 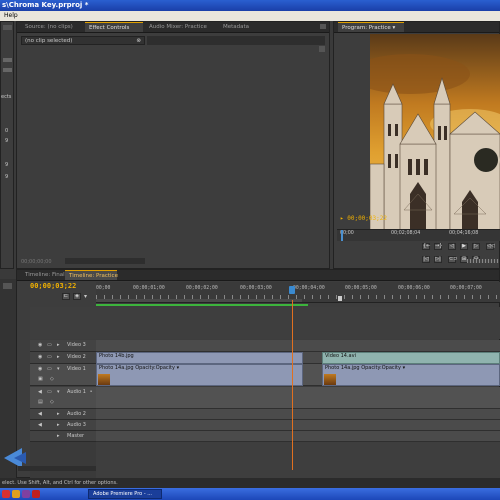 What do you see at coordinates (371, 27) in the screenshot?
I see `tab-program: Program: Practice ▾` at bounding box center [371, 27].